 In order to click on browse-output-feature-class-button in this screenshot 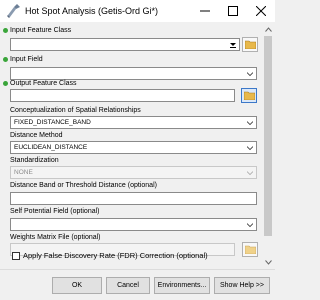, I will do `click(249, 95)`.